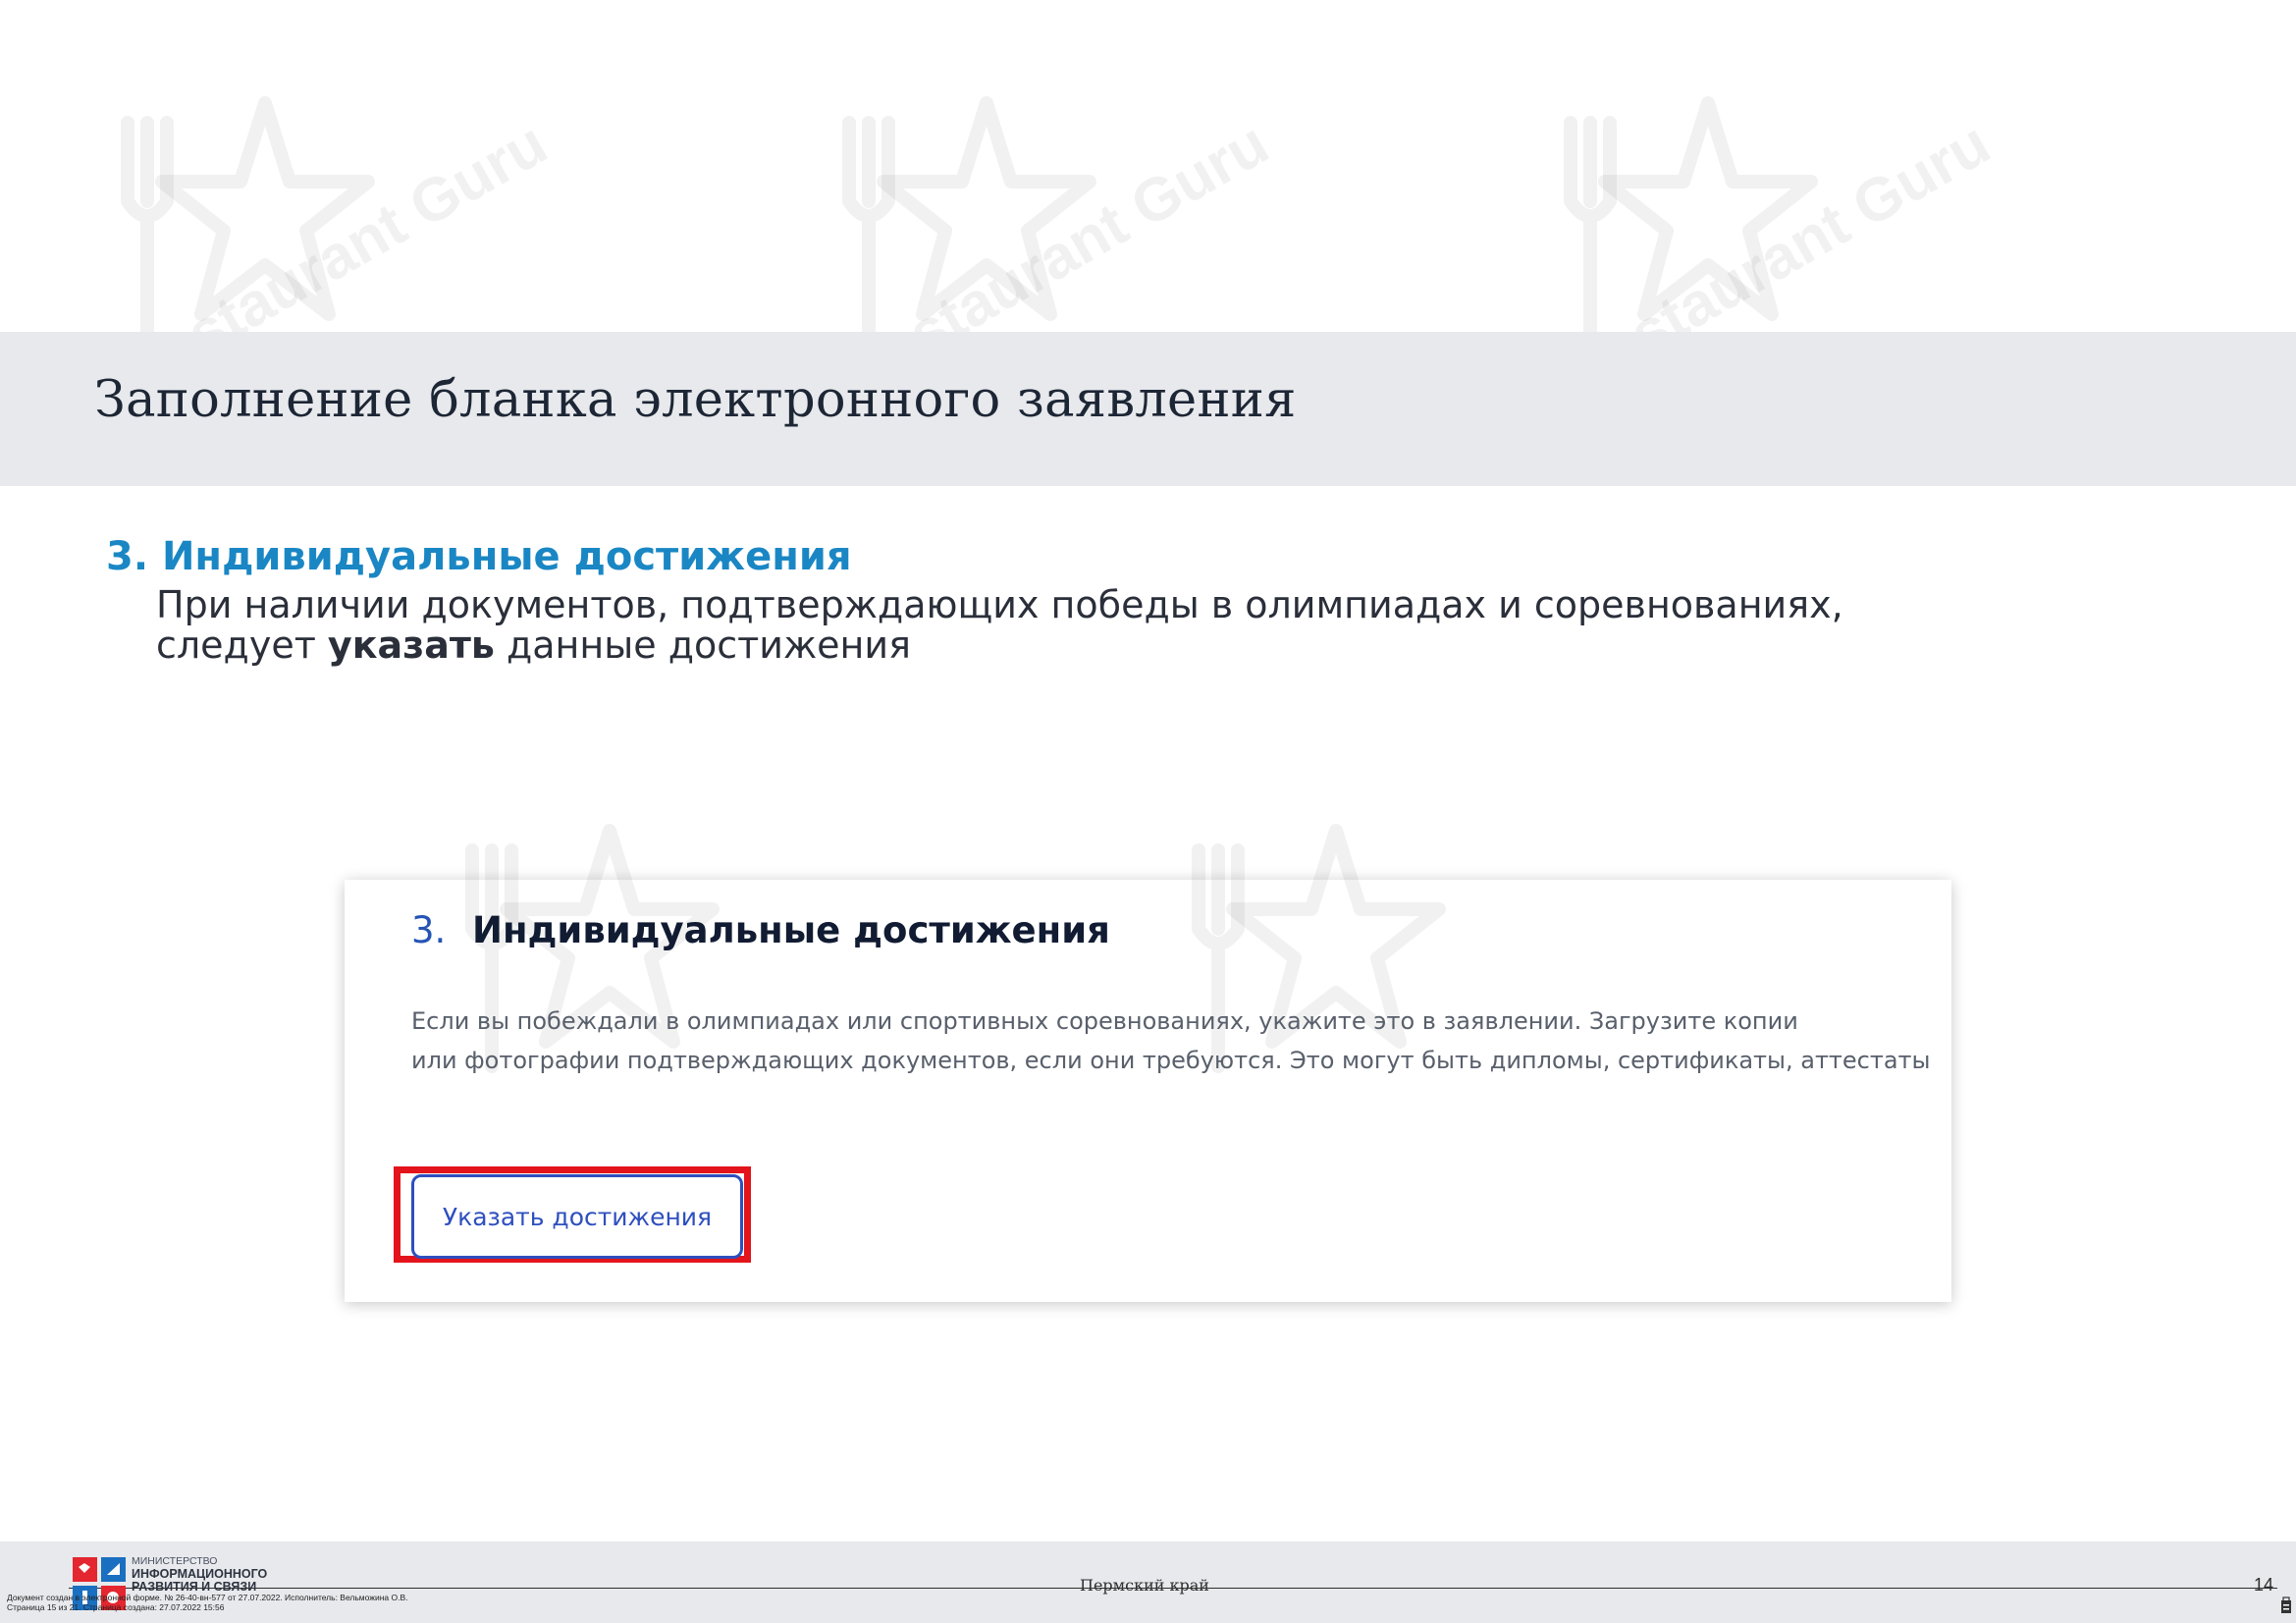 Image resolution: width=2296 pixels, height=1623 pixels. What do you see at coordinates (2264, 1585) in the screenshot?
I see `page-number: 14` at bounding box center [2264, 1585].